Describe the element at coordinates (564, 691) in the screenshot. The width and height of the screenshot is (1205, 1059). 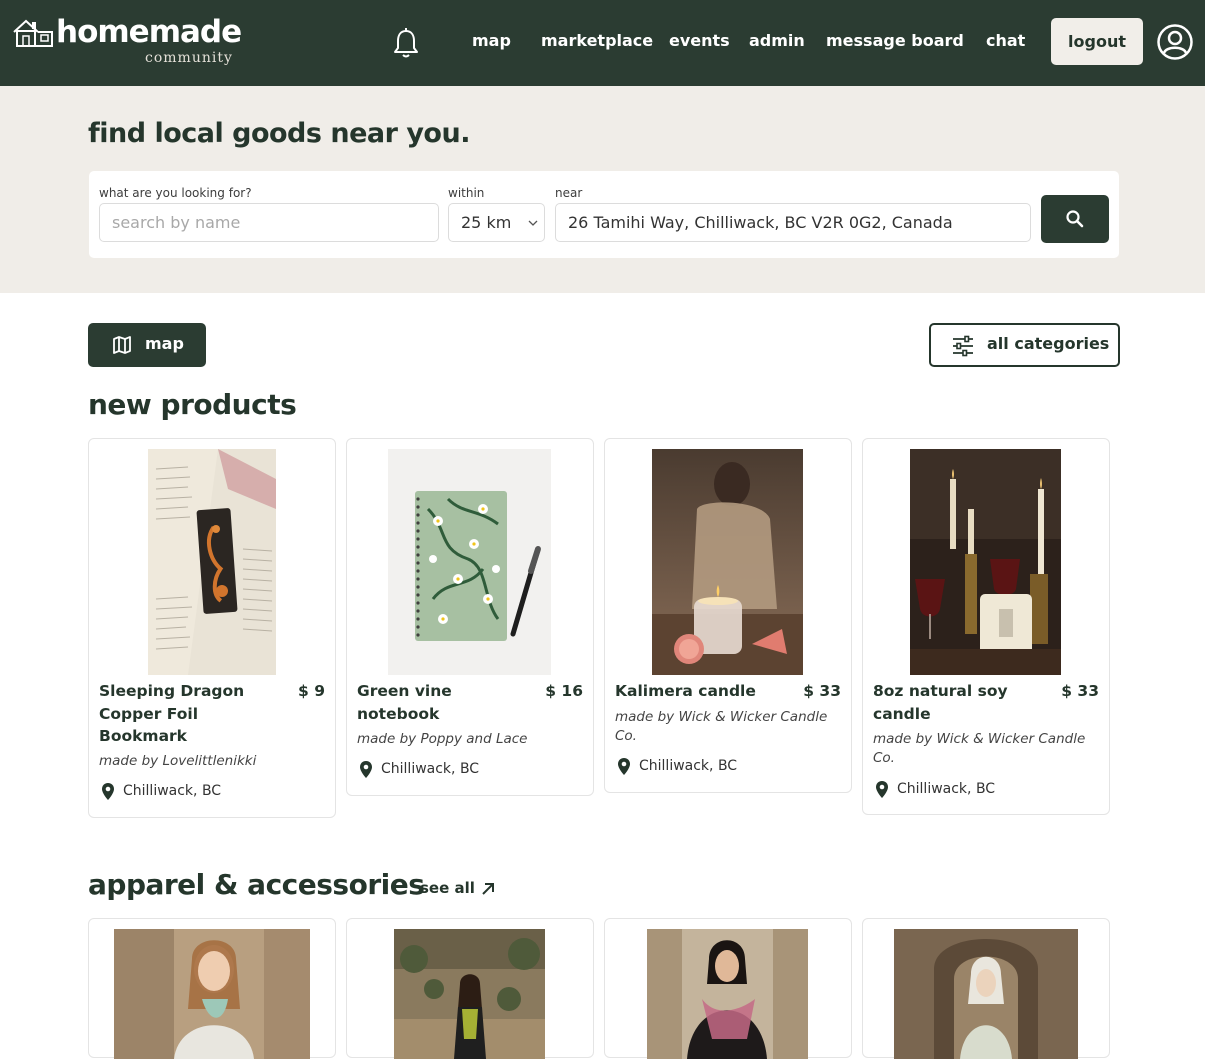
I see `product-price: $ 16` at that location.